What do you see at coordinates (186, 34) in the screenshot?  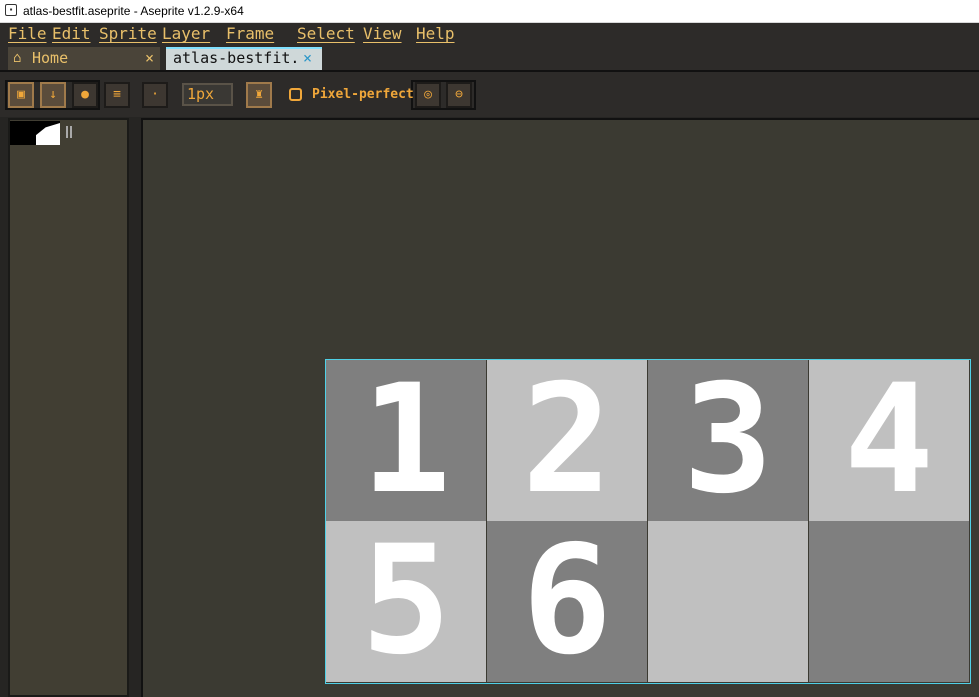 I see `menu-layer: Layer` at bounding box center [186, 34].